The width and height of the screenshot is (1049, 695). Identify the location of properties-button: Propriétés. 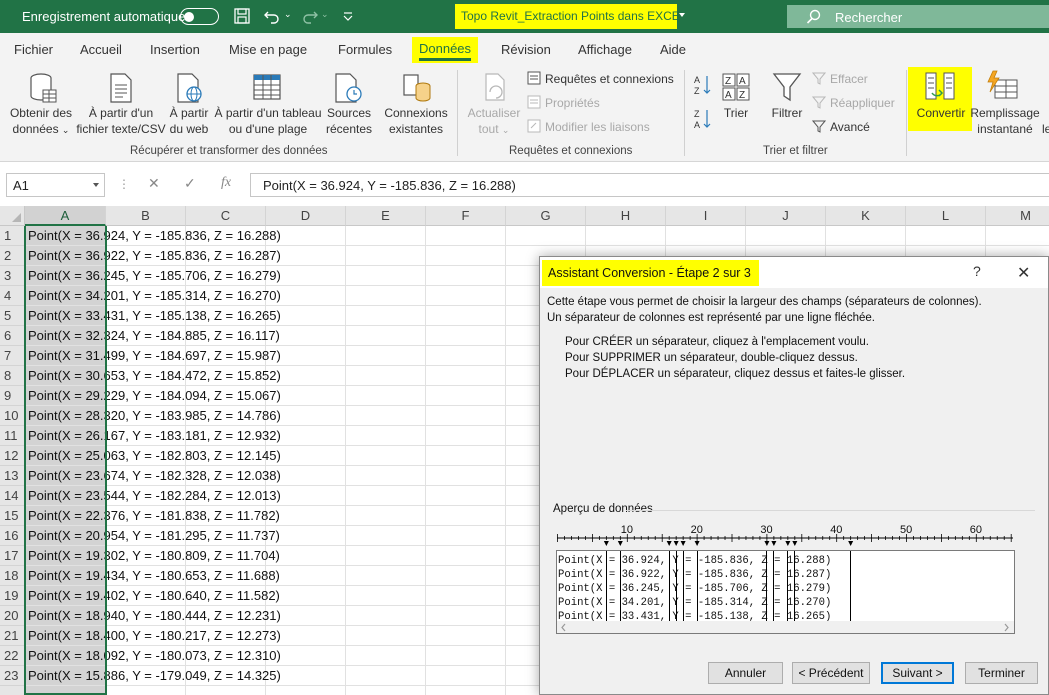
(563, 103).